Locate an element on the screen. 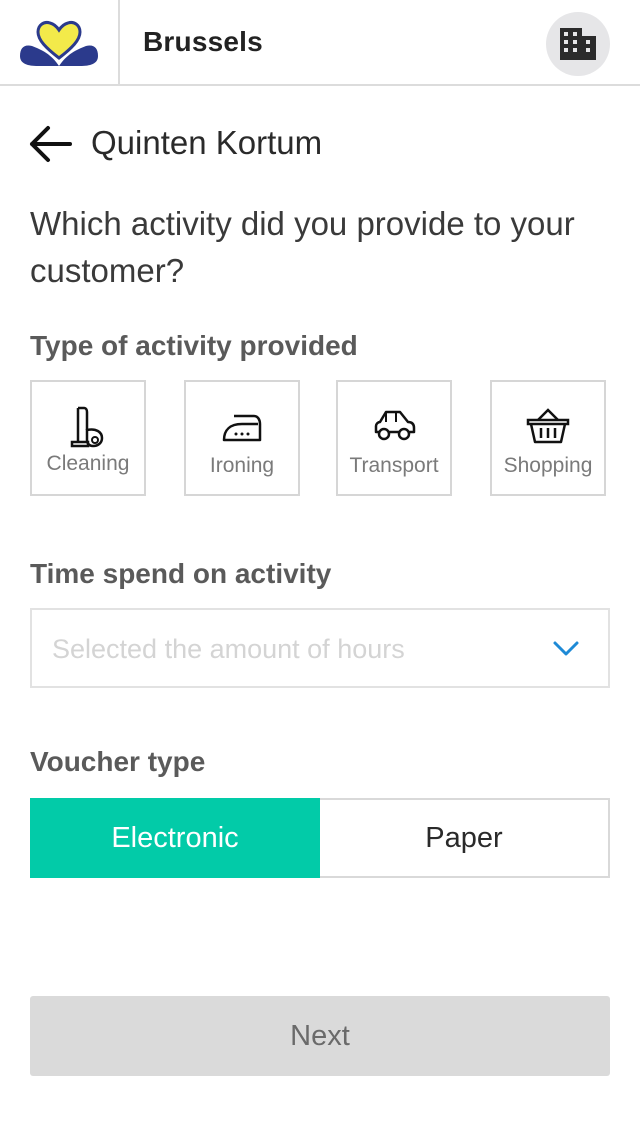 The width and height of the screenshot is (640, 1136). top-bar: Brussels is located at coordinates (320, 43).